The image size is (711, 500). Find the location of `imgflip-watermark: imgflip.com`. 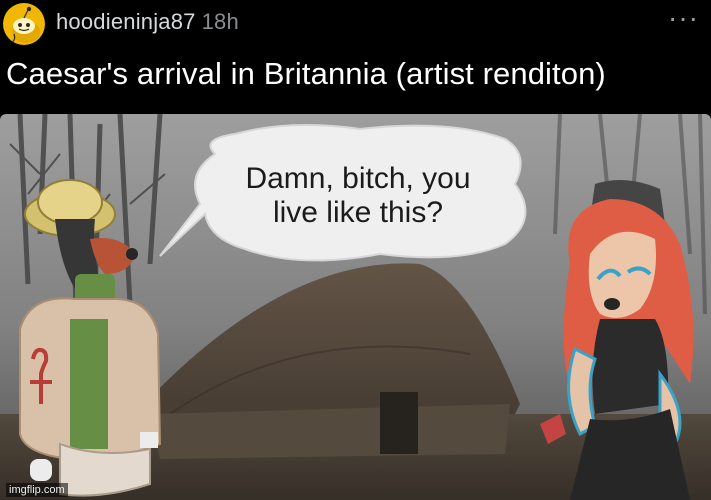

imgflip-watermark: imgflip.com is located at coordinates (37, 490).